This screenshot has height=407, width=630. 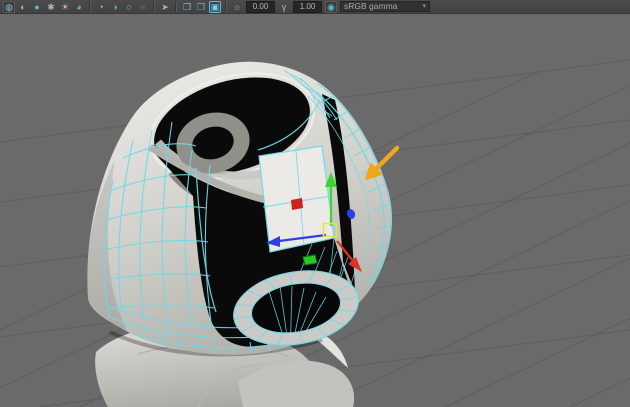 What do you see at coordinates (284, 7) in the screenshot?
I see `gamma-icon: γ` at bounding box center [284, 7].